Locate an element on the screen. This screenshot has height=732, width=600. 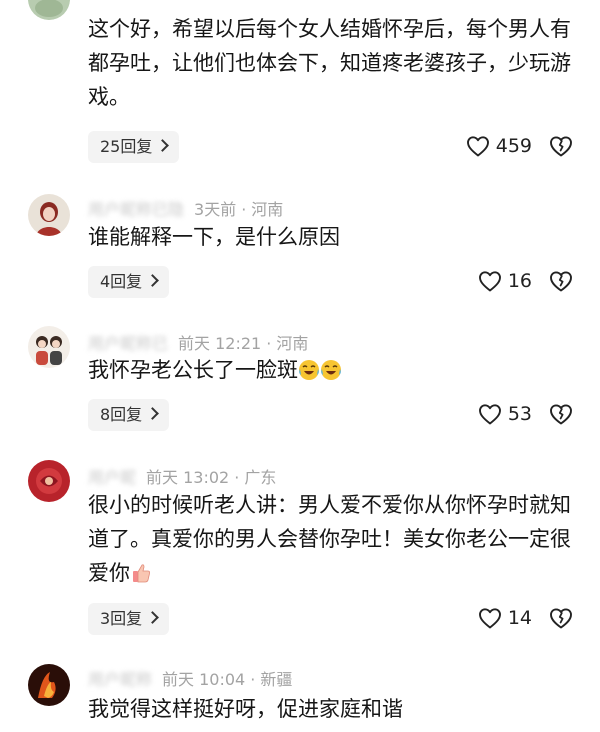
comment-meta: 用户昵 前天 13:02 · 广东 is located at coordinates (182, 476).